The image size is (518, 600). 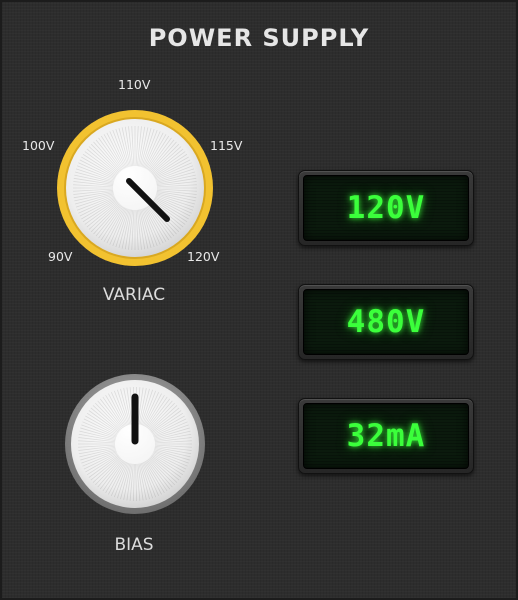 I want to click on bias-knob, so click(x=135, y=444).